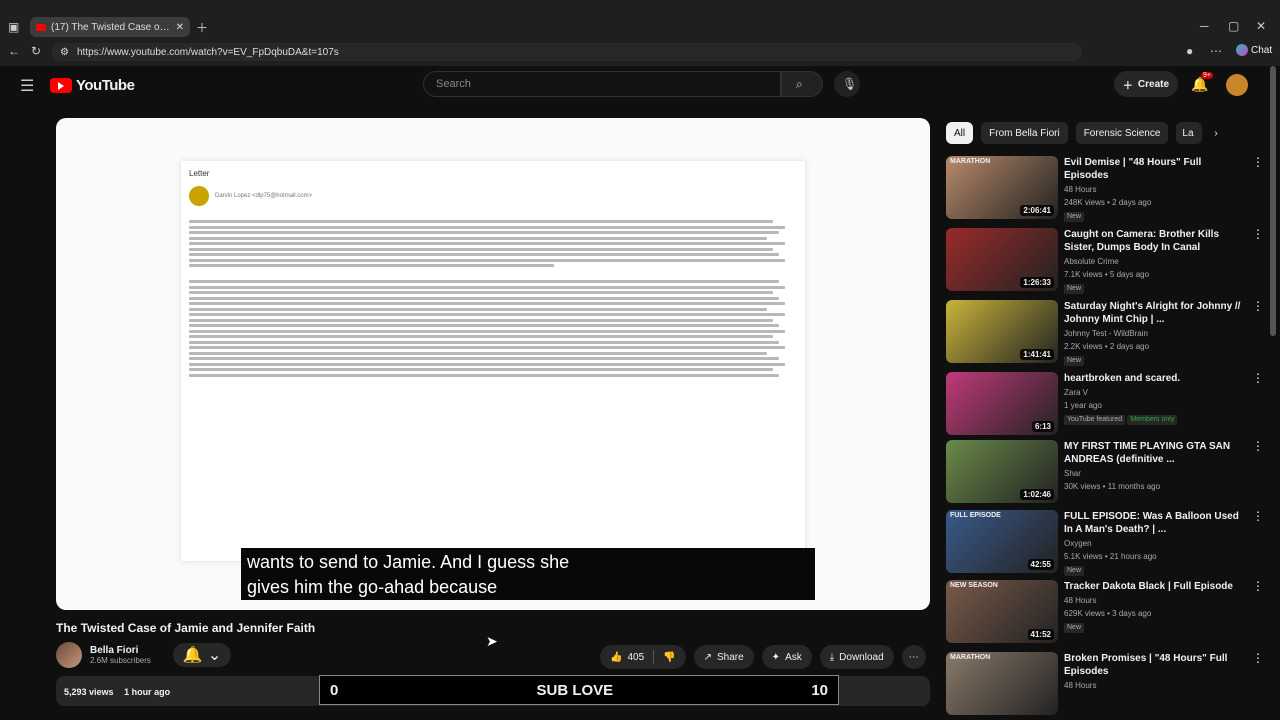 The height and width of the screenshot is (720, 1280). I want to click on share-button: ↗ Share, so click(723, 657).